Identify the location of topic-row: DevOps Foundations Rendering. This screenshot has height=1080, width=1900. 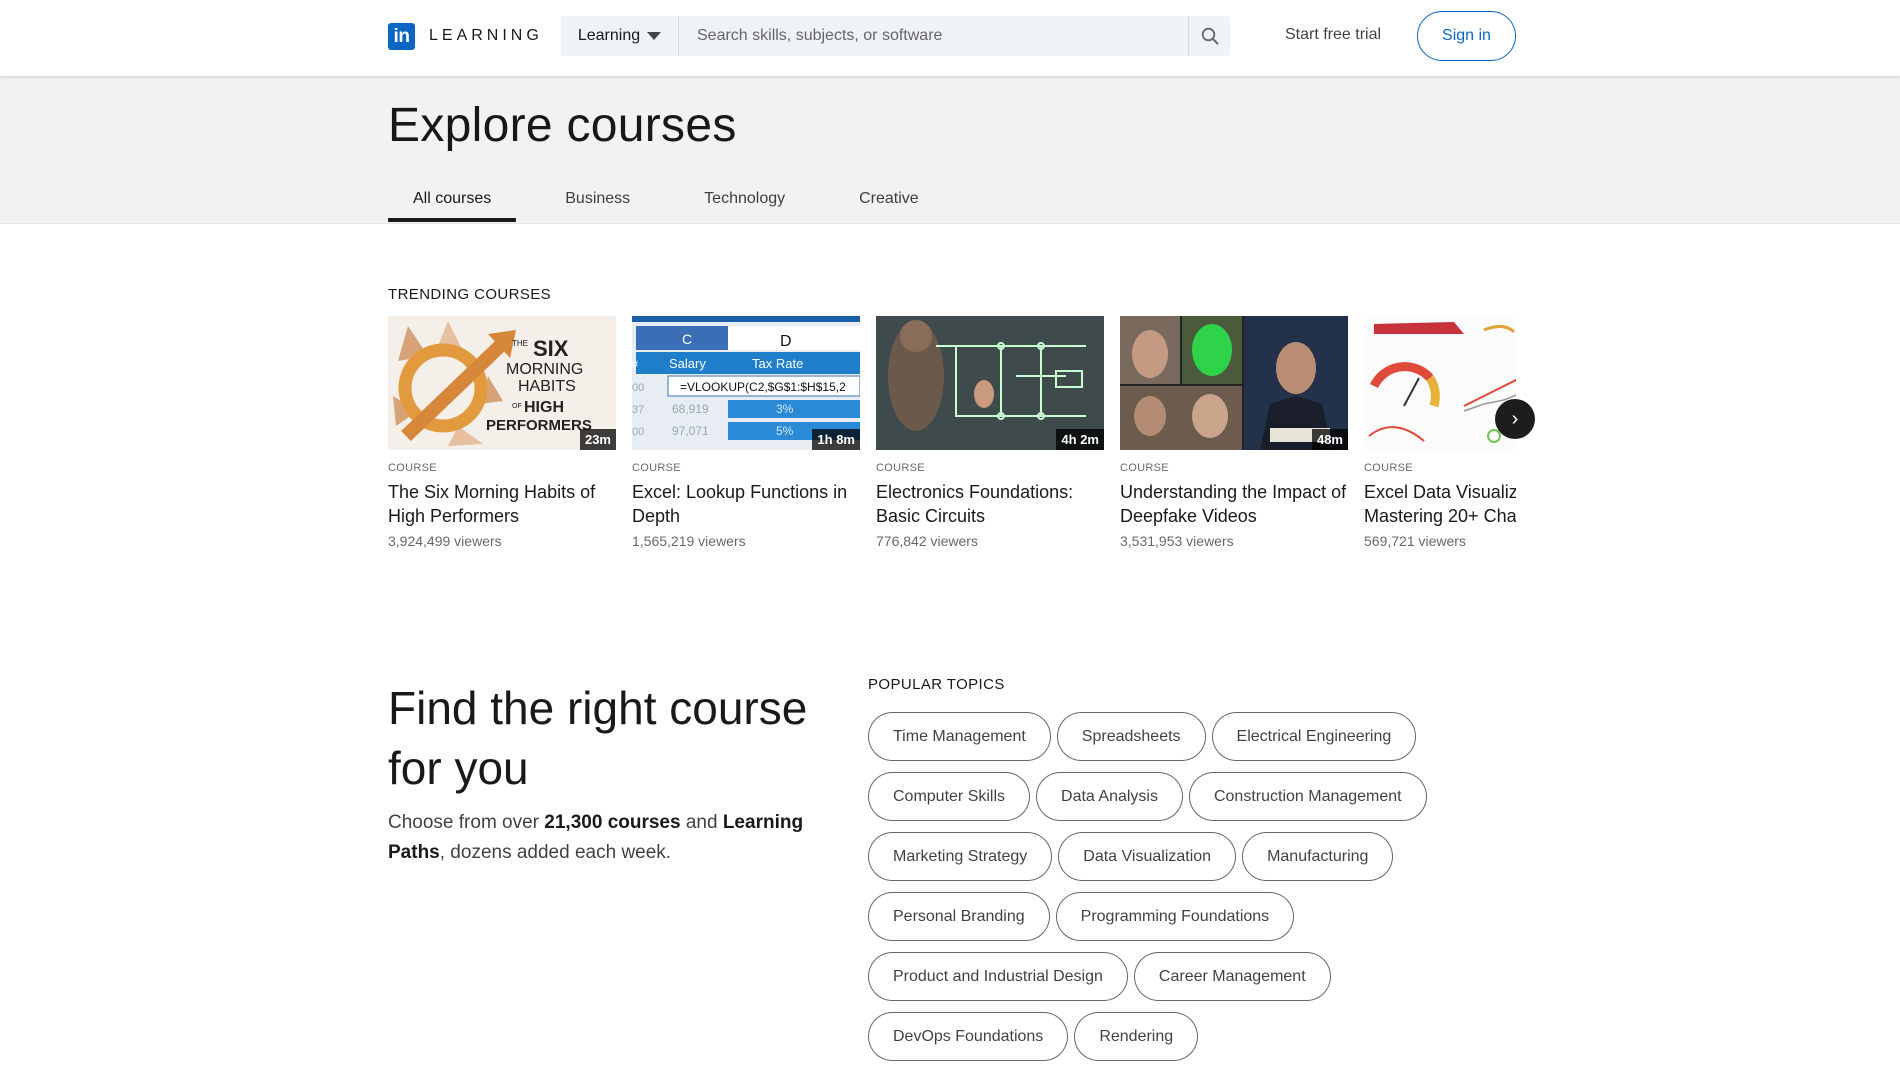
(1168, 1036).